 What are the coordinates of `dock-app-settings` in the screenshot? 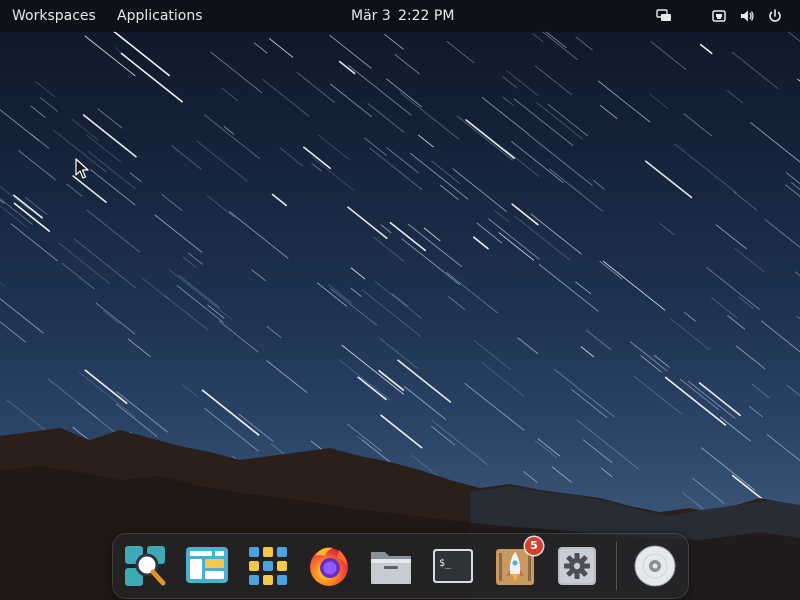 It's located at (577, 566).